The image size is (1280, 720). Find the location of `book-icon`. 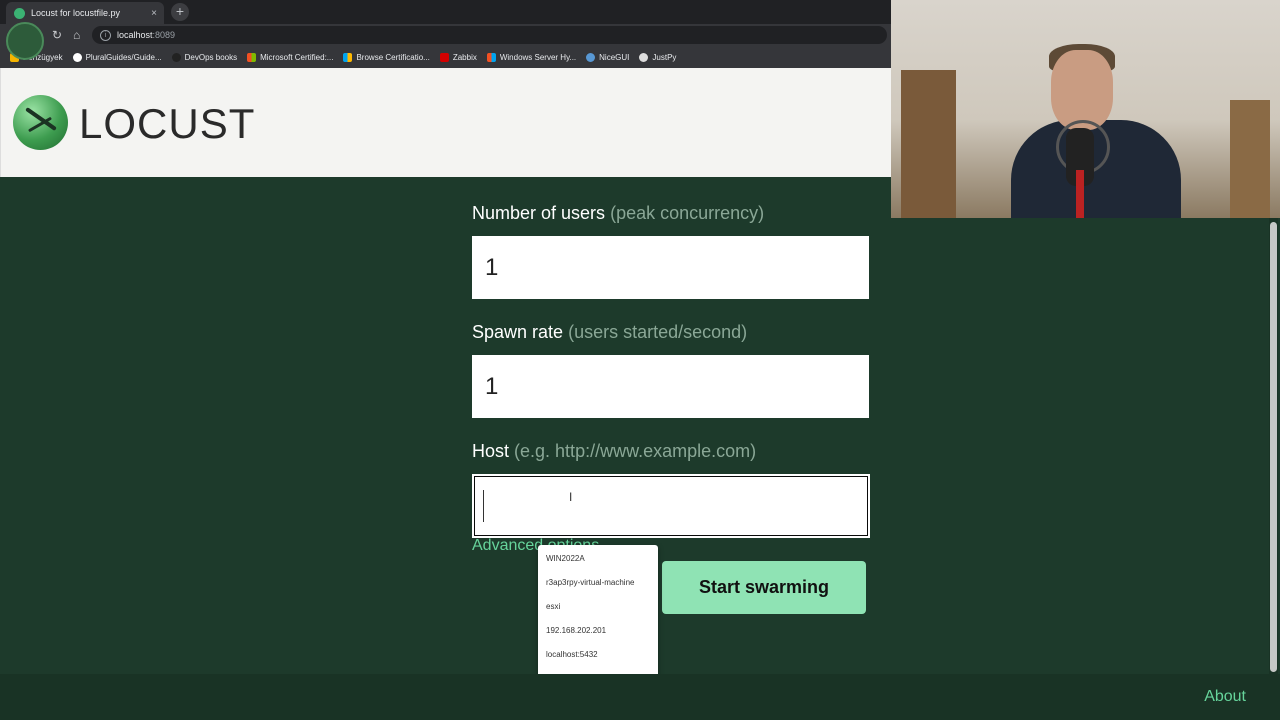

book-icon is located at coordinates (176, 57).